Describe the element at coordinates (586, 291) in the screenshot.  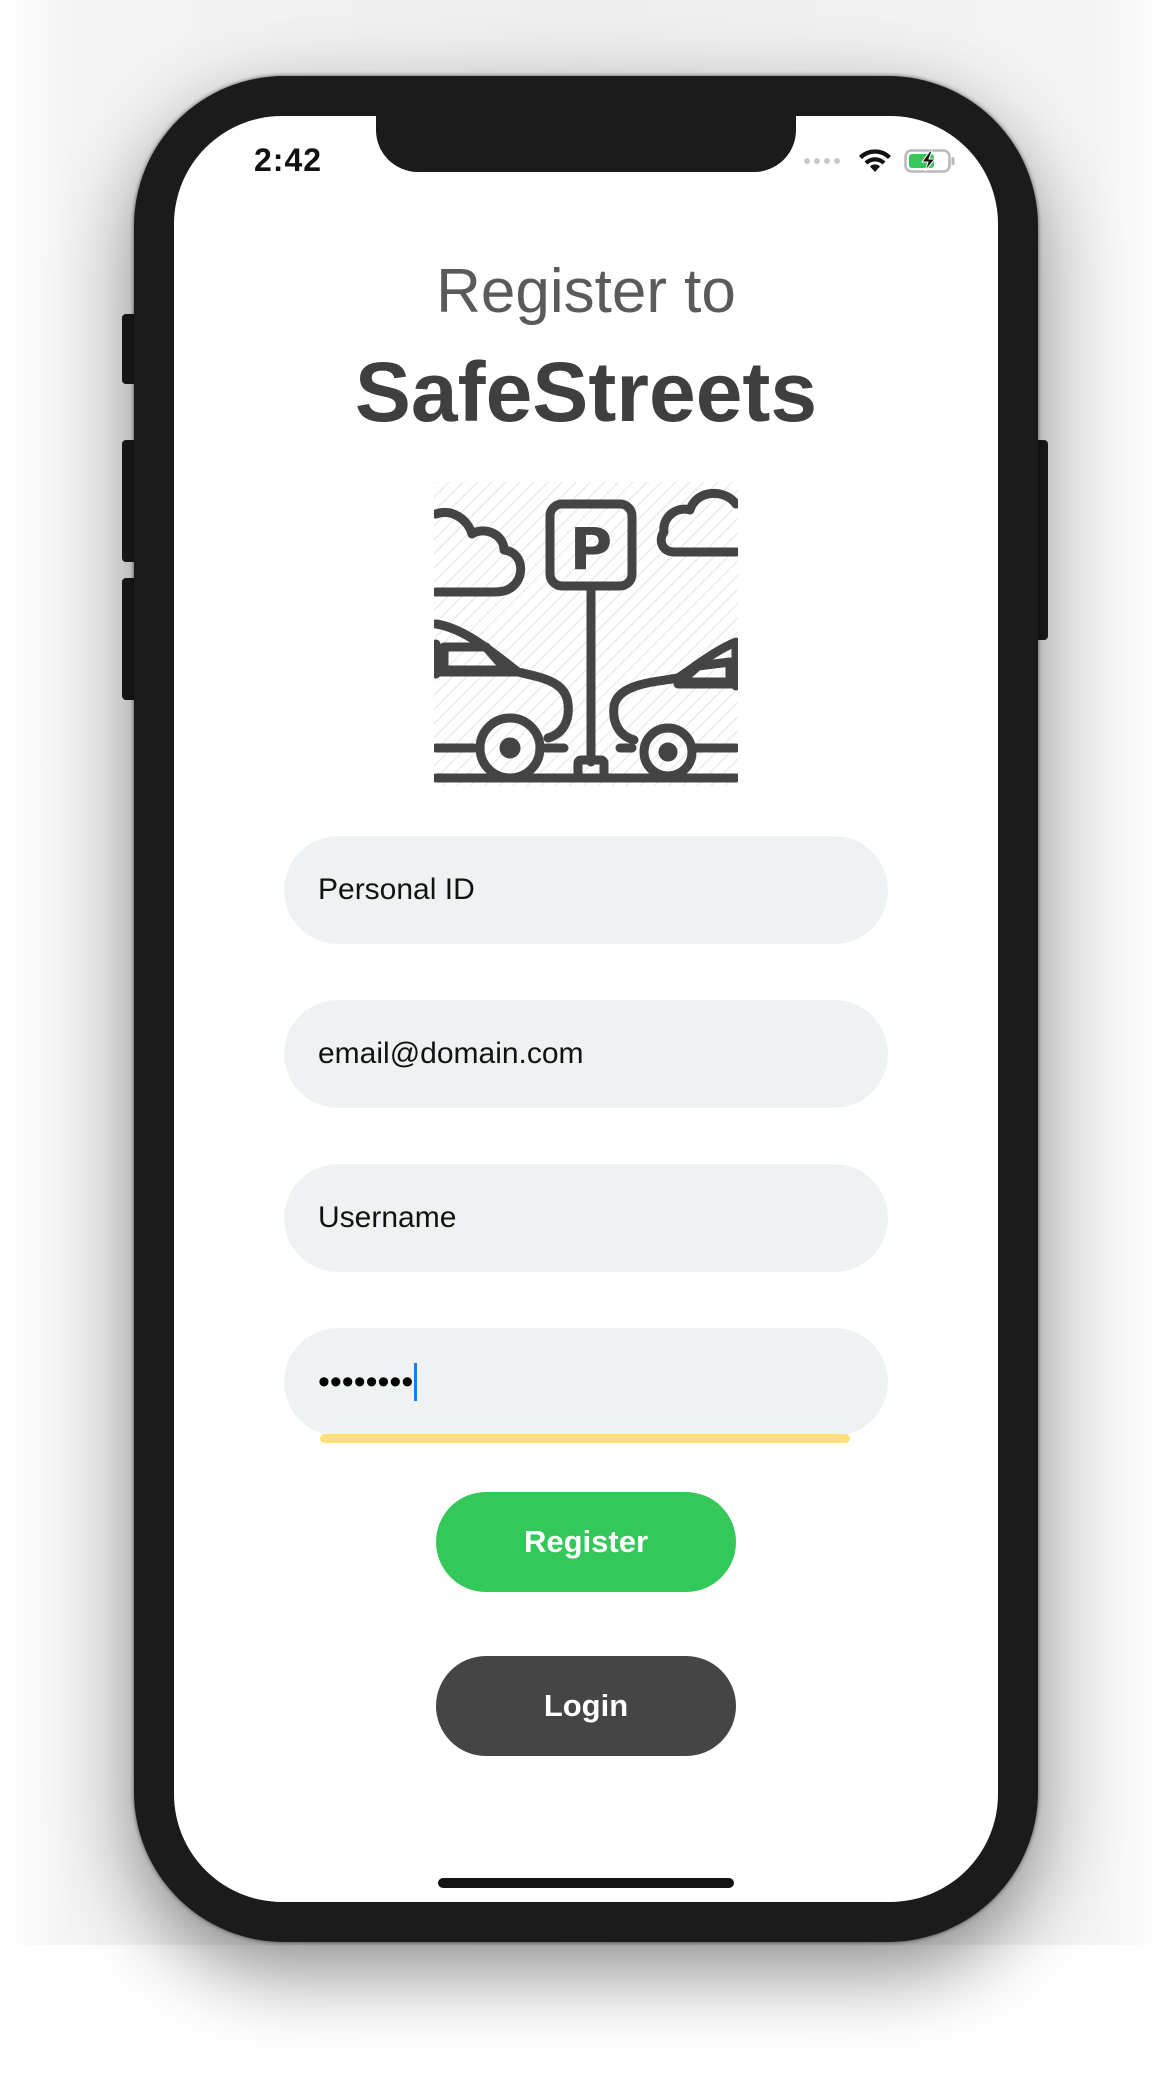
I see `page-subtitle: Register to` at that location.